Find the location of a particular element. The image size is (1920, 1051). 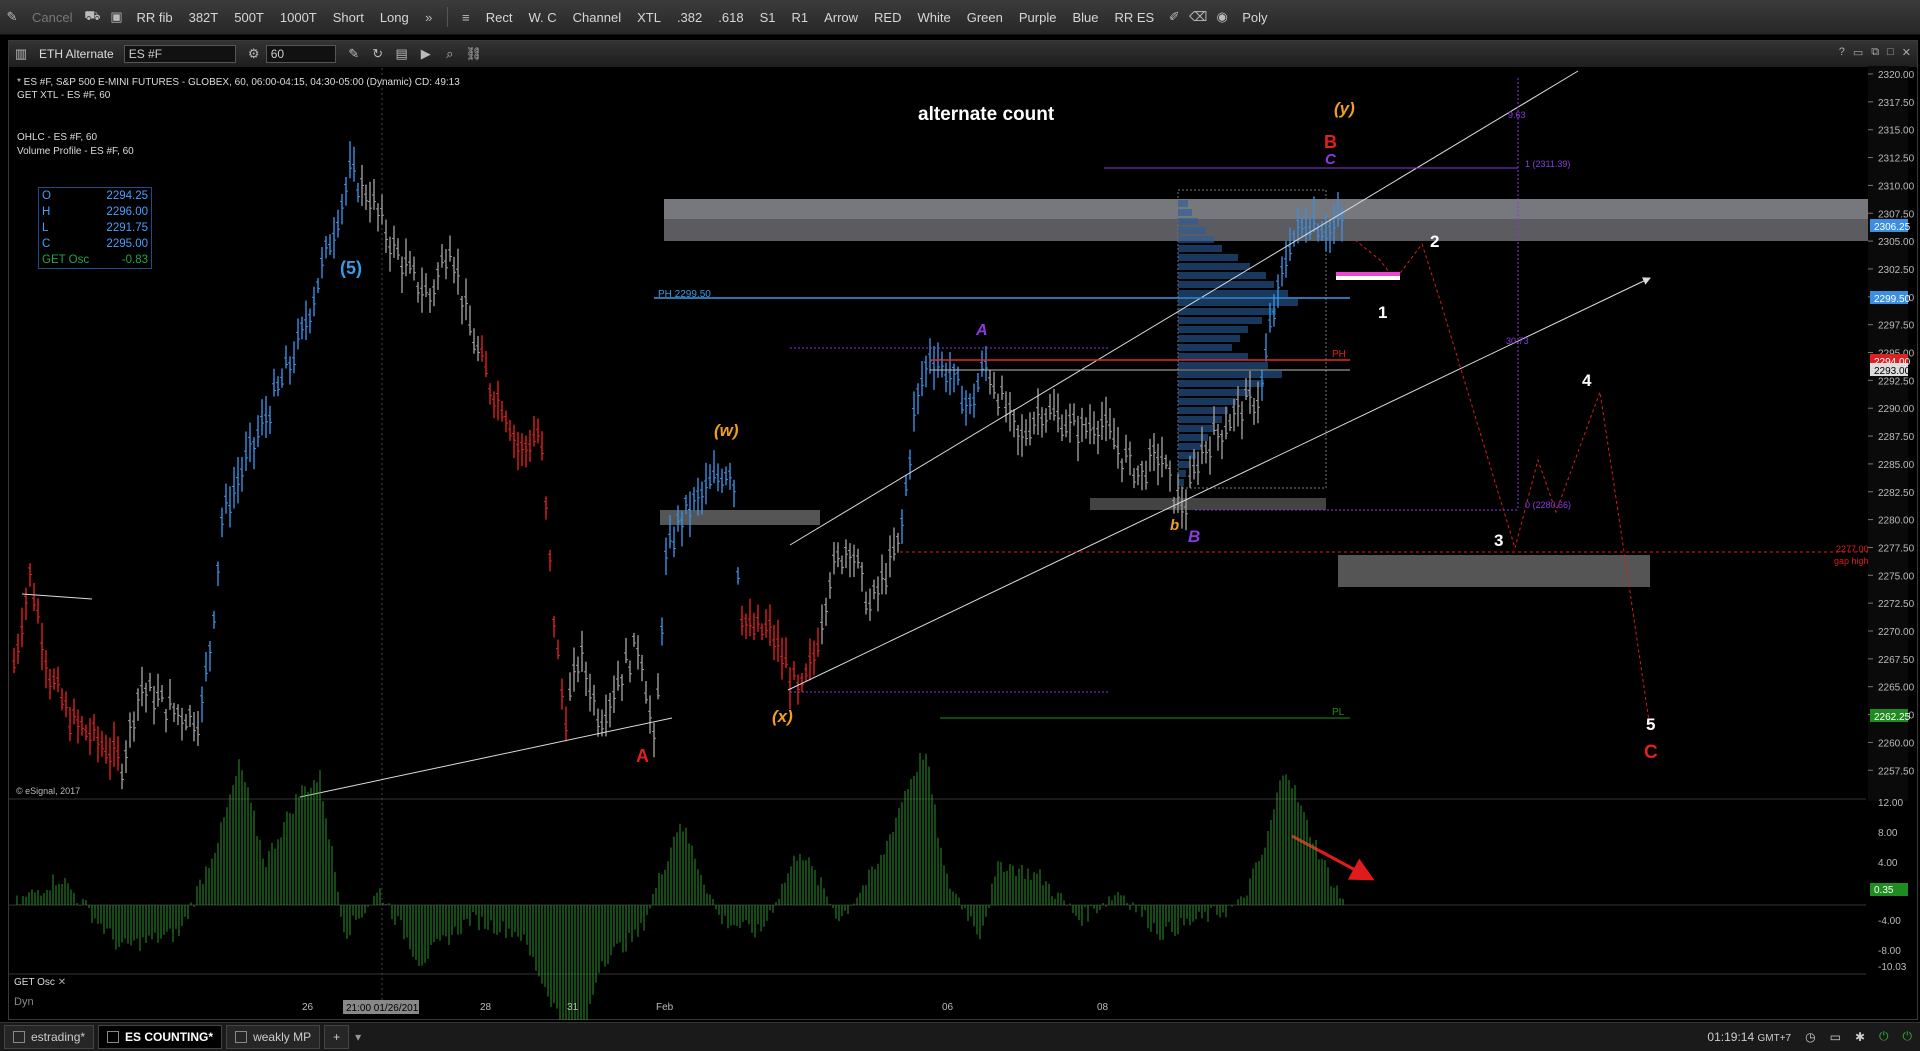

wave-projection-path is located at coordinates (1502, 484).